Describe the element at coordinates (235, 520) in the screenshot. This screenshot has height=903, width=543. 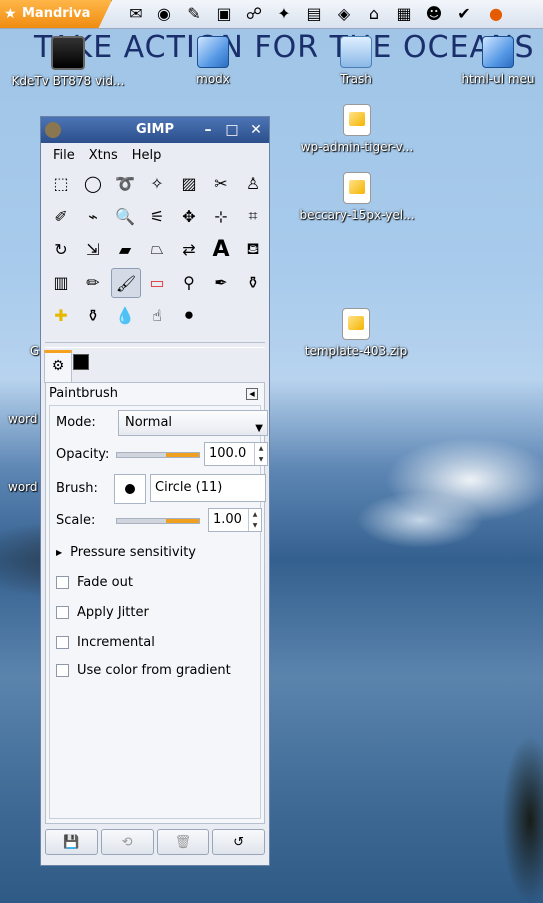
I see `scale-spinbutton: 1.00 ▲ ▼` at that location.